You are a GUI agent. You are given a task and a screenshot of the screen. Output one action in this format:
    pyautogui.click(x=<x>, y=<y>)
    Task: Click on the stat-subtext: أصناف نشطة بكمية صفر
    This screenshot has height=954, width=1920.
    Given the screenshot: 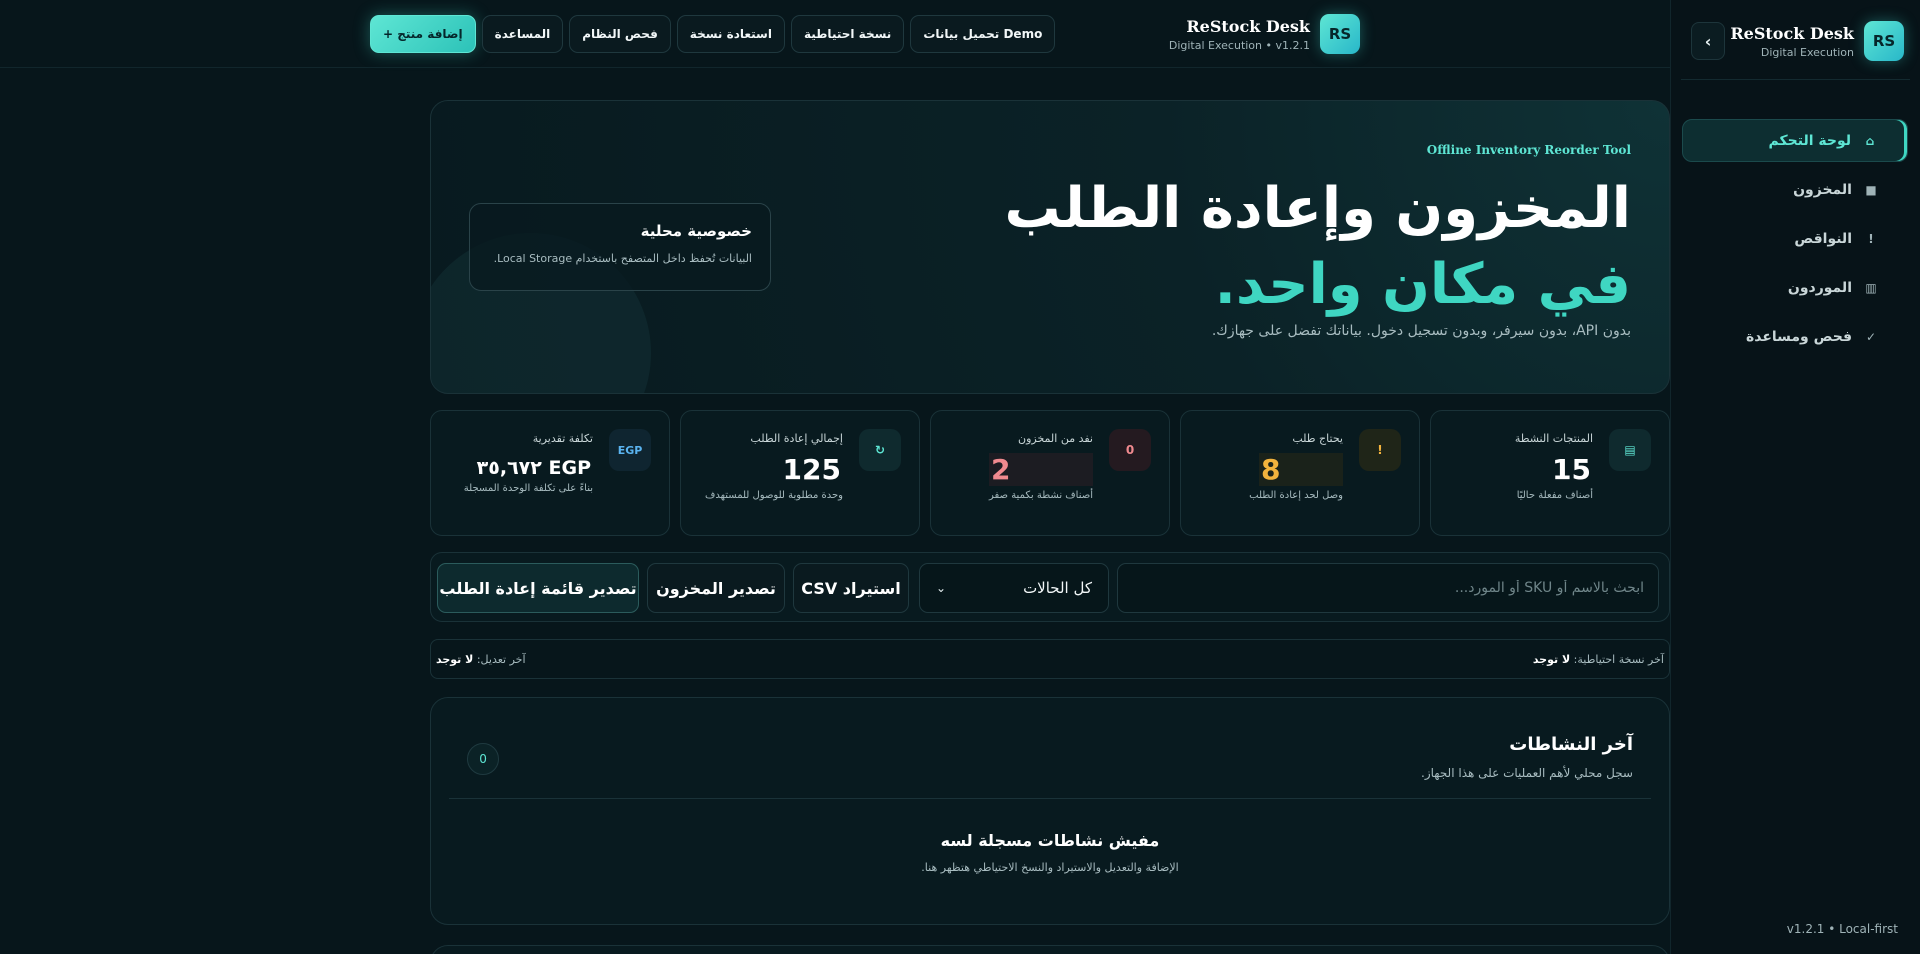 What is the action you would take?
    pyautogui.click(x=1040, y=495)
    